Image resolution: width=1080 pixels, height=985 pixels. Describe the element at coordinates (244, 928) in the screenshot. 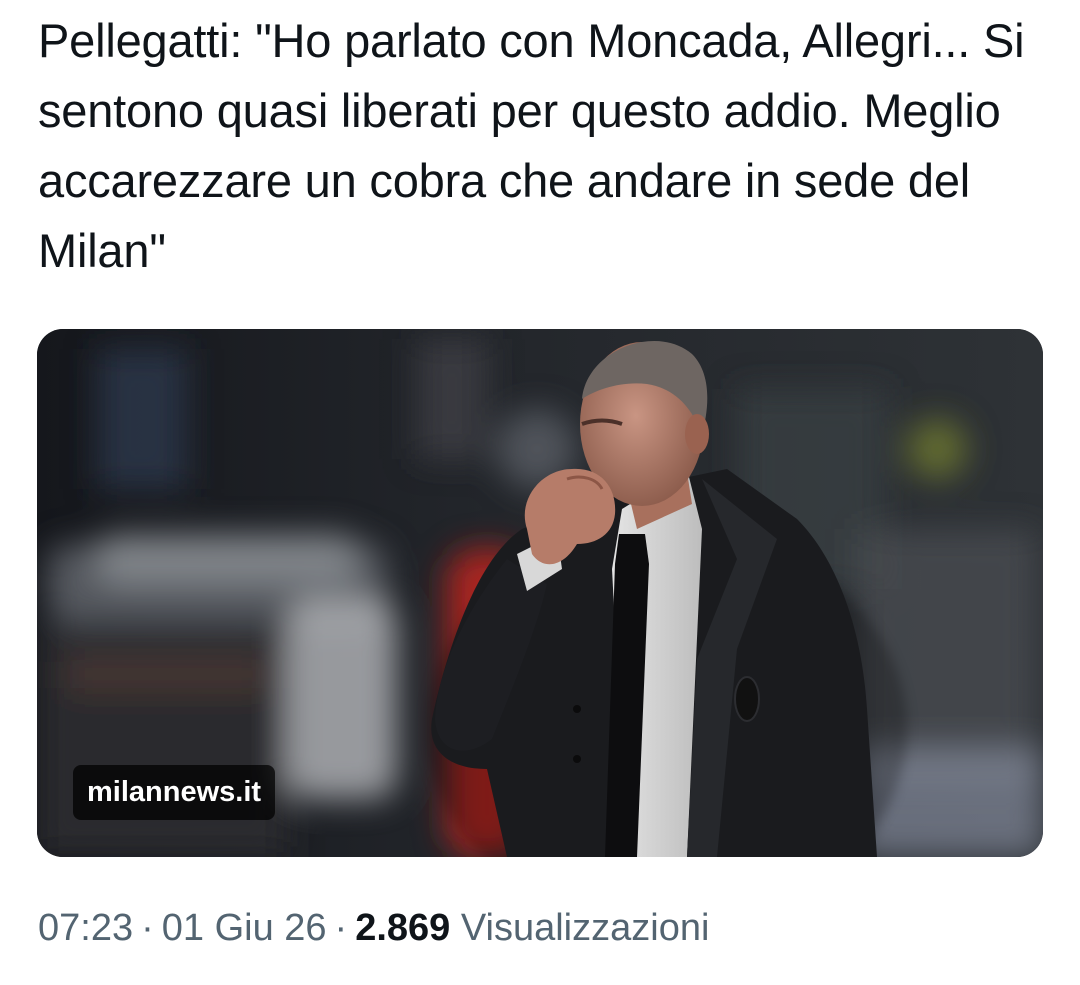

I see `tweet-date: 01 Giu 26` at that location.